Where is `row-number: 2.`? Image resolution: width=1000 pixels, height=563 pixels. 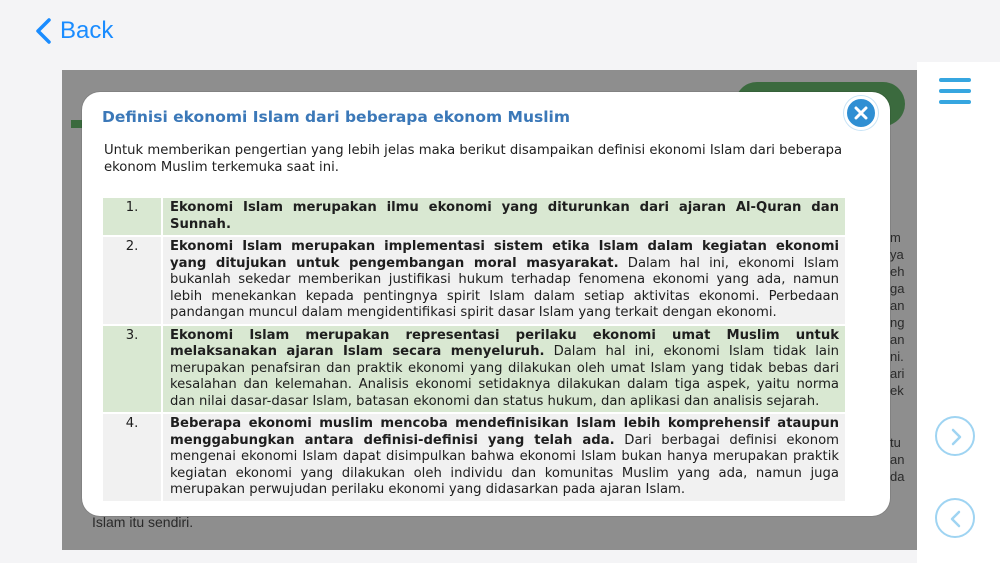 row-number: 2. is located at coordinates (132, 280).